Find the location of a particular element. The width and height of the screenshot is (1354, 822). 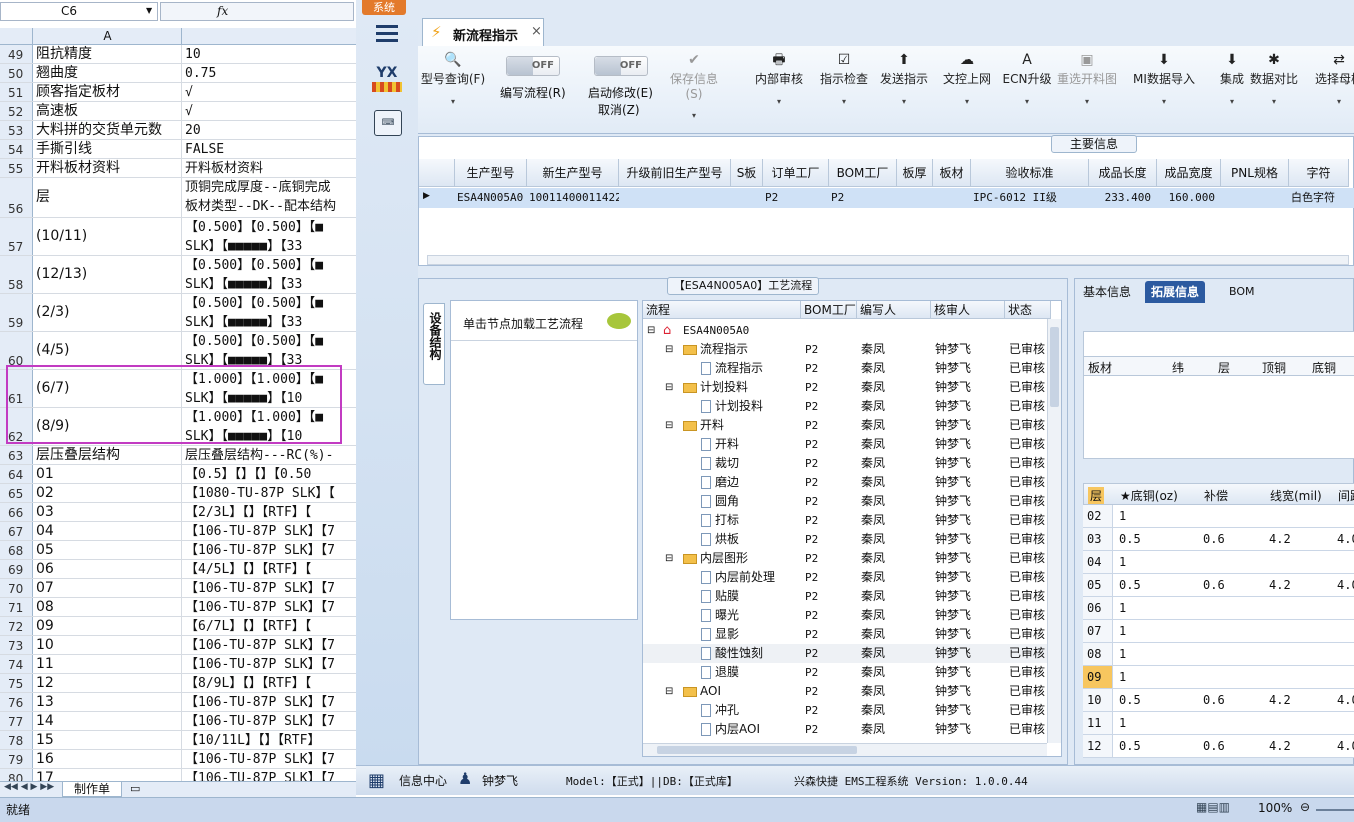

cell-b: 顶铜完成厚度--底铜完成 板材类型--DK--配本结构 is located at coordinates (269, 197).